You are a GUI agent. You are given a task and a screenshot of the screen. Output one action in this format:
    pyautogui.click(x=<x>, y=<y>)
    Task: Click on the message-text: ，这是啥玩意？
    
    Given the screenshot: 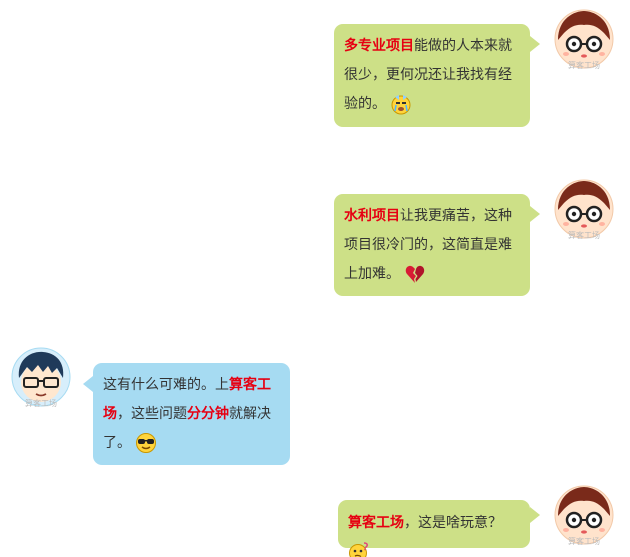 What is the action you would take?
    pyautogui.click(x=453, y=523)
    